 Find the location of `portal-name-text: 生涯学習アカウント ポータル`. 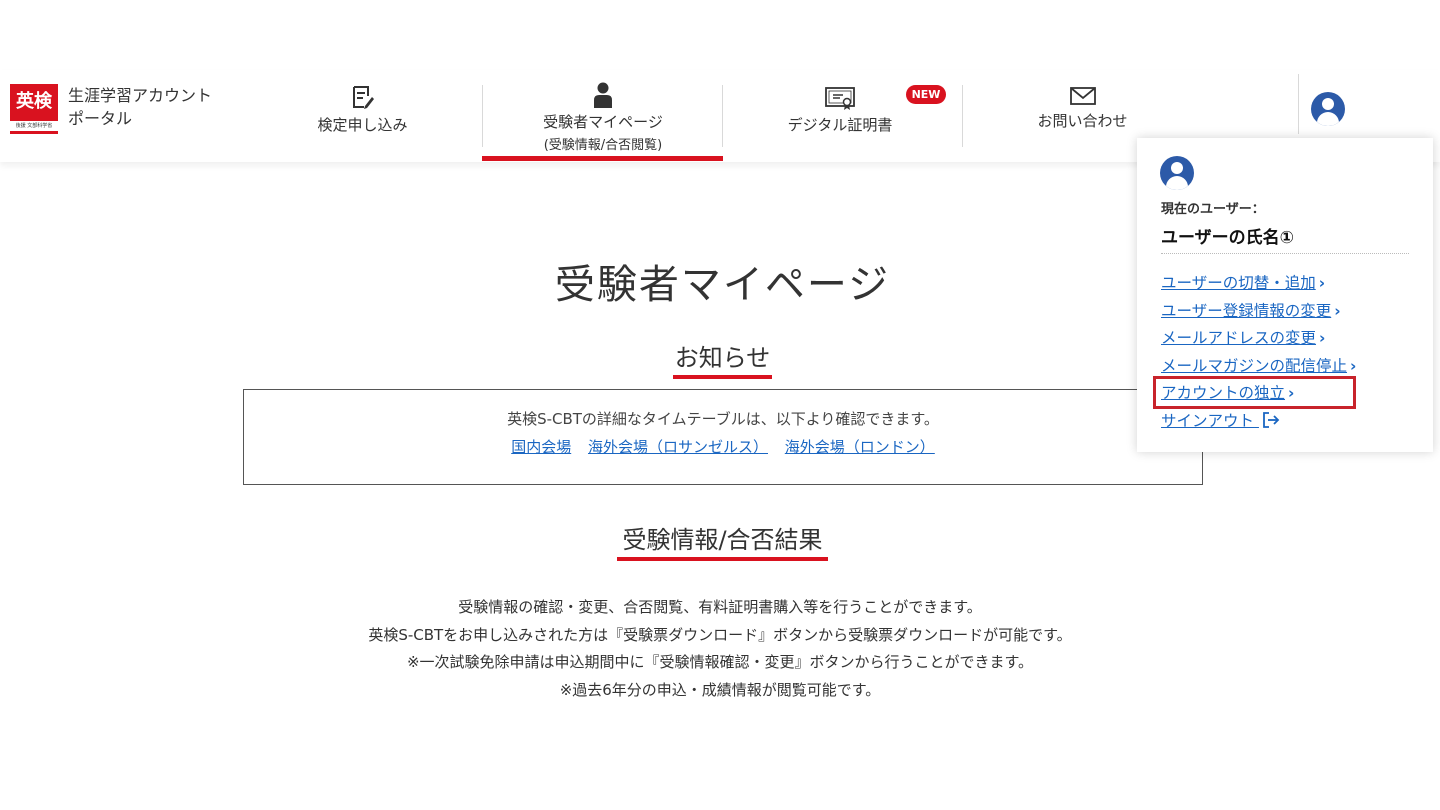

portal-name-text: 生涯学習アカウント ポータル is located at coordinates (140, 107).